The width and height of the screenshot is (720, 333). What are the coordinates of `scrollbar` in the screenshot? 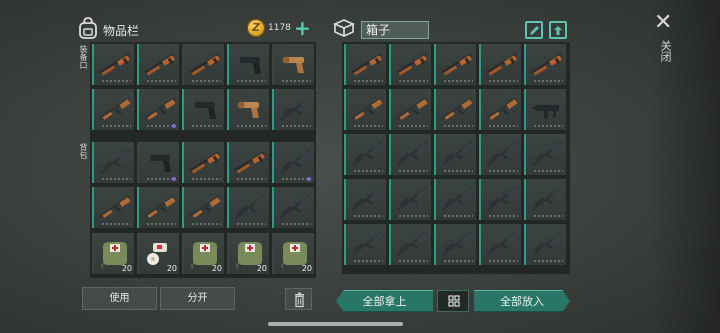 It's located at (335, 324).